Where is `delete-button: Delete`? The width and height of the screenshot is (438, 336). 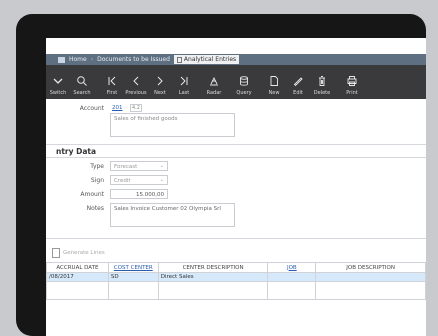 delete-button: Delete is located at coordinates (322, 85).